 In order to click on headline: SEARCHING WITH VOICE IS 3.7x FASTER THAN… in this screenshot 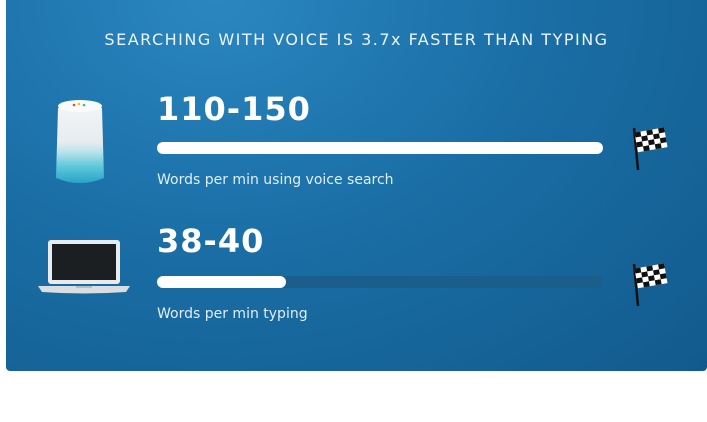, I will do `click(356, 39)`.